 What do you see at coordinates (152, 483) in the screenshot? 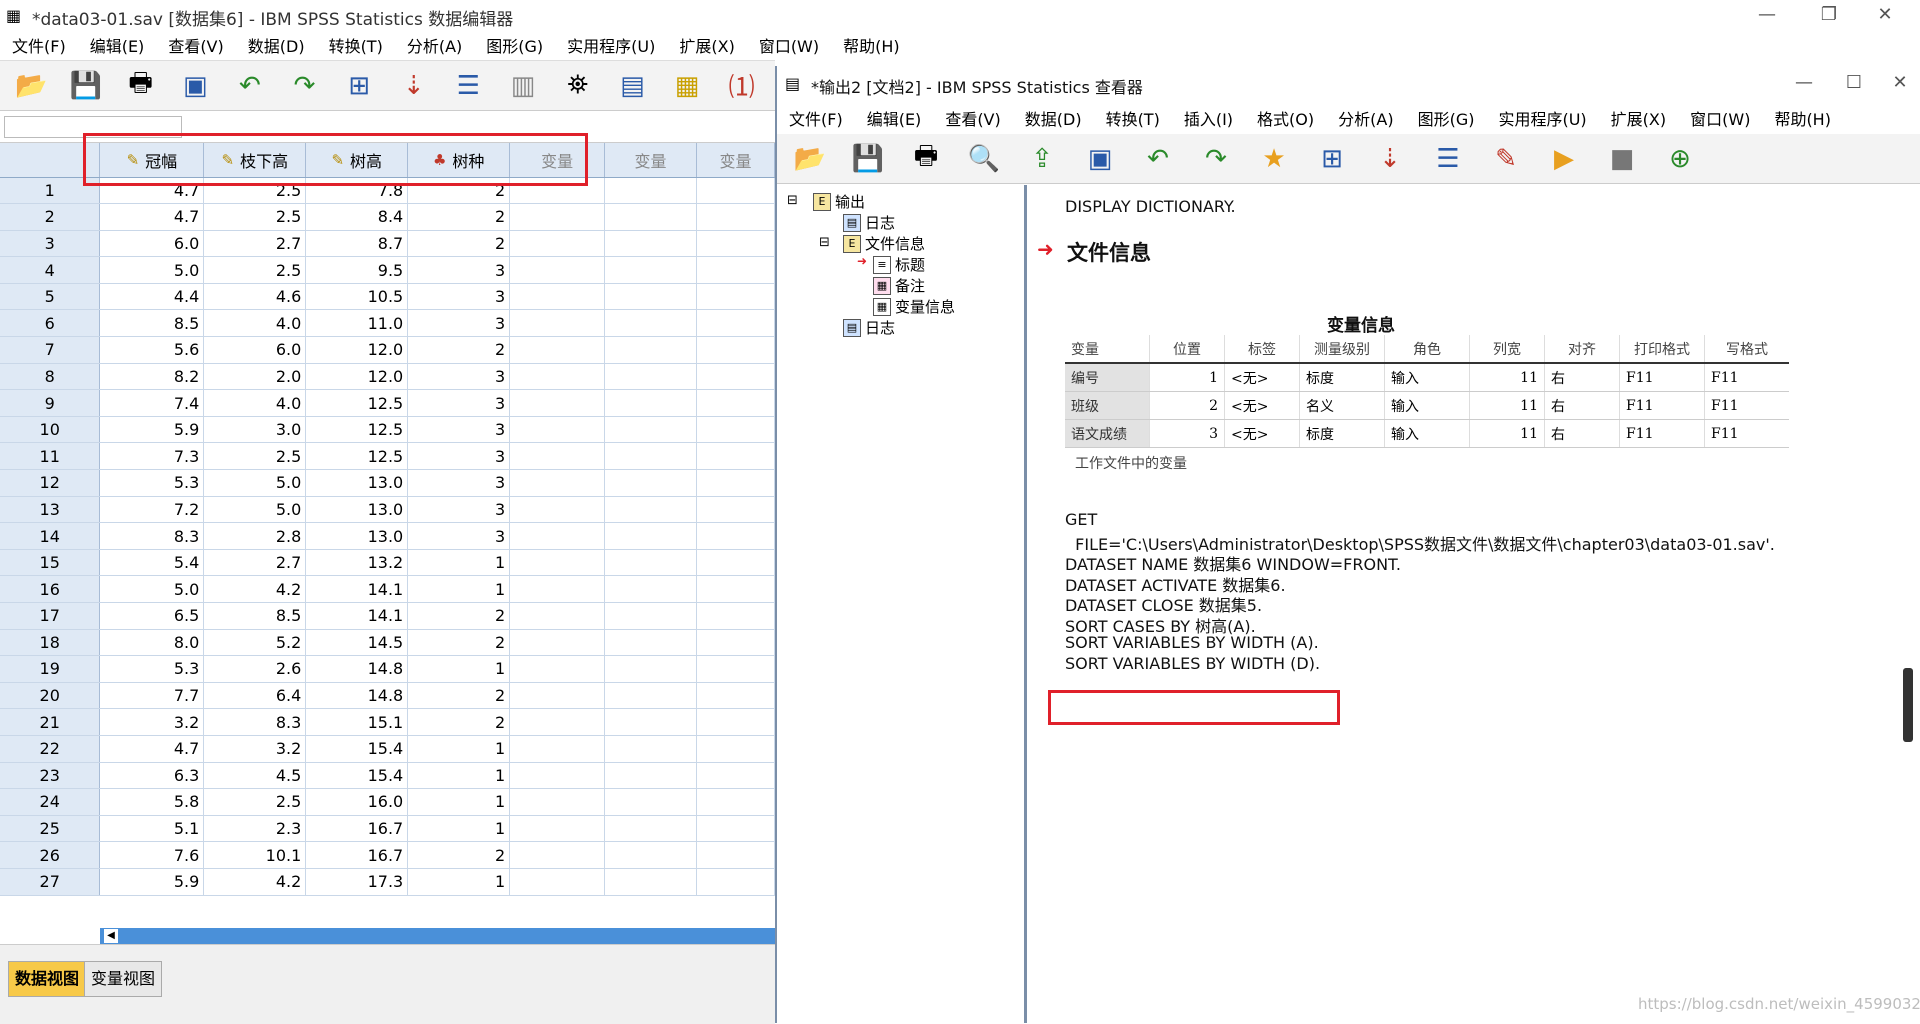
I see `data-cell: 5.3` at bounding box center [152, 483].